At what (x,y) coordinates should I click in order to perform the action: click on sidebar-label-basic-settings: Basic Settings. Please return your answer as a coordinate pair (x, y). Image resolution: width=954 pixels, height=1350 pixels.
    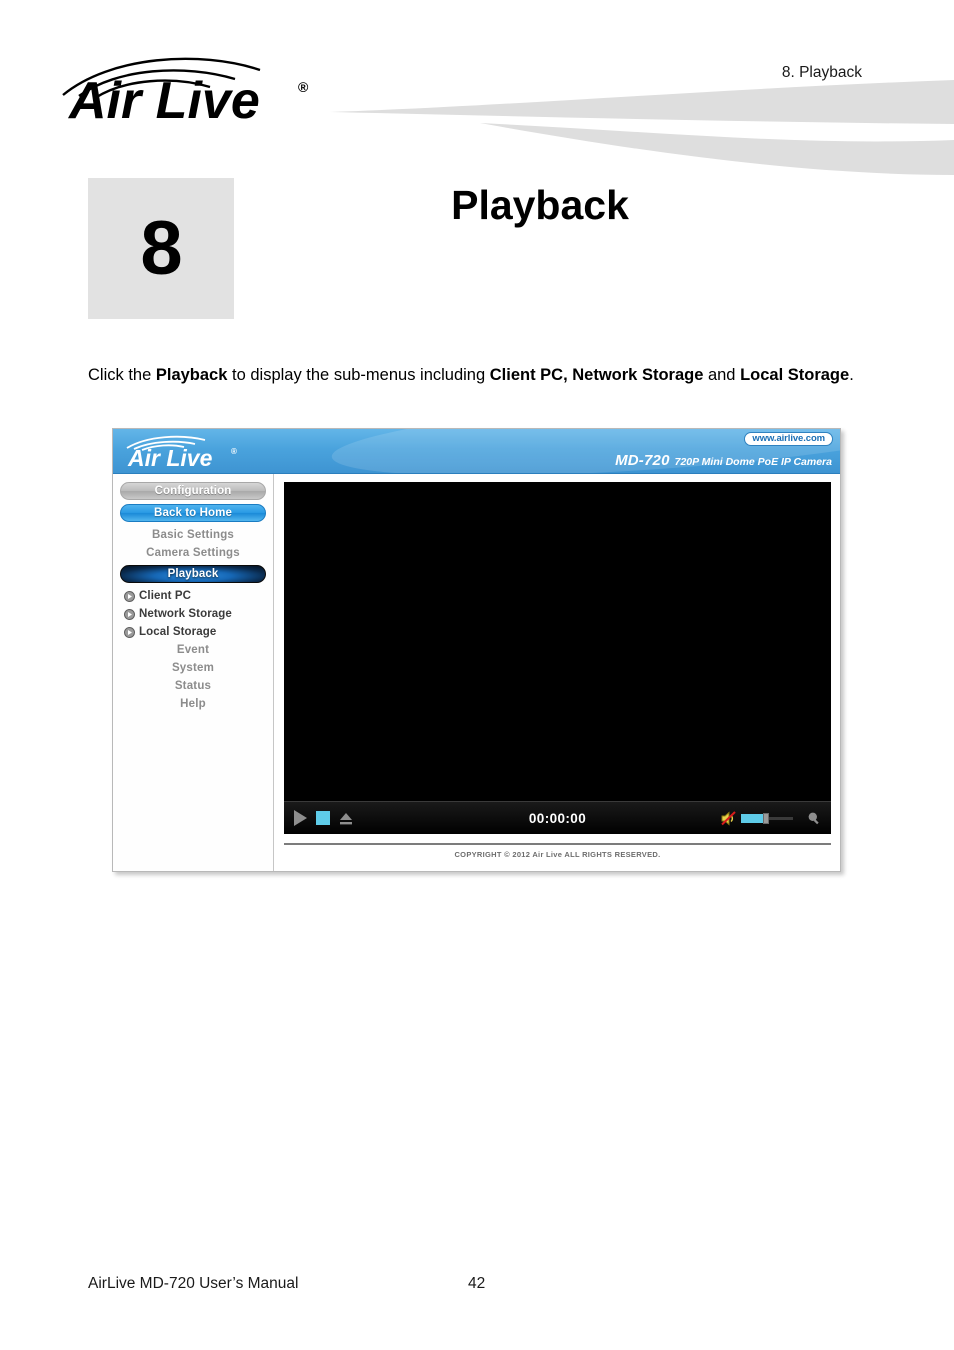
    Looking at the image, I should click on (193, 535).